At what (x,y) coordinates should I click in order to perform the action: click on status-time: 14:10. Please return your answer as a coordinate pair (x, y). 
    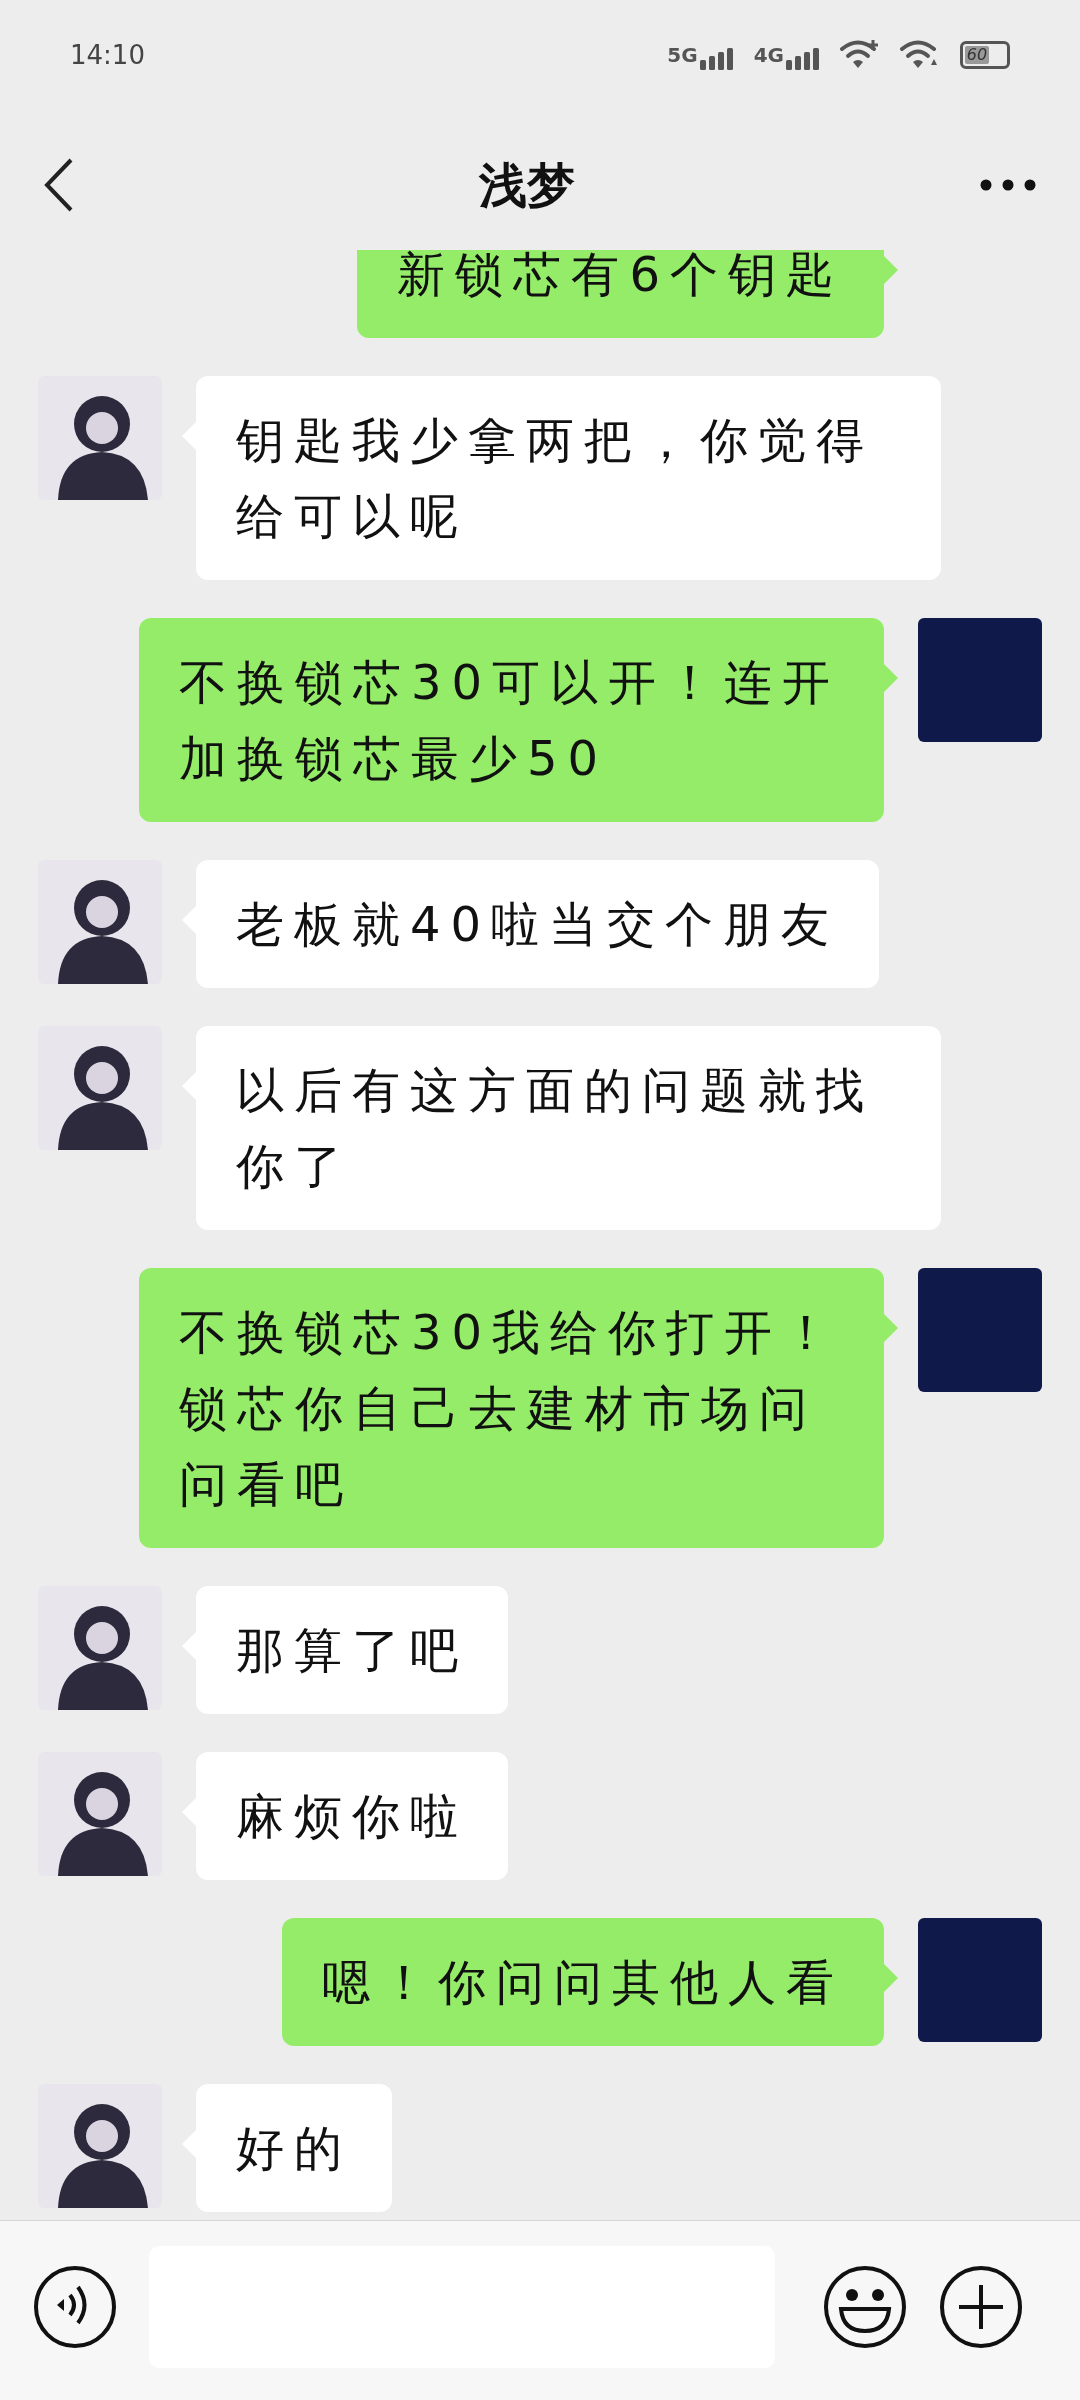
    Looking at the image, I should click on (107, 55).